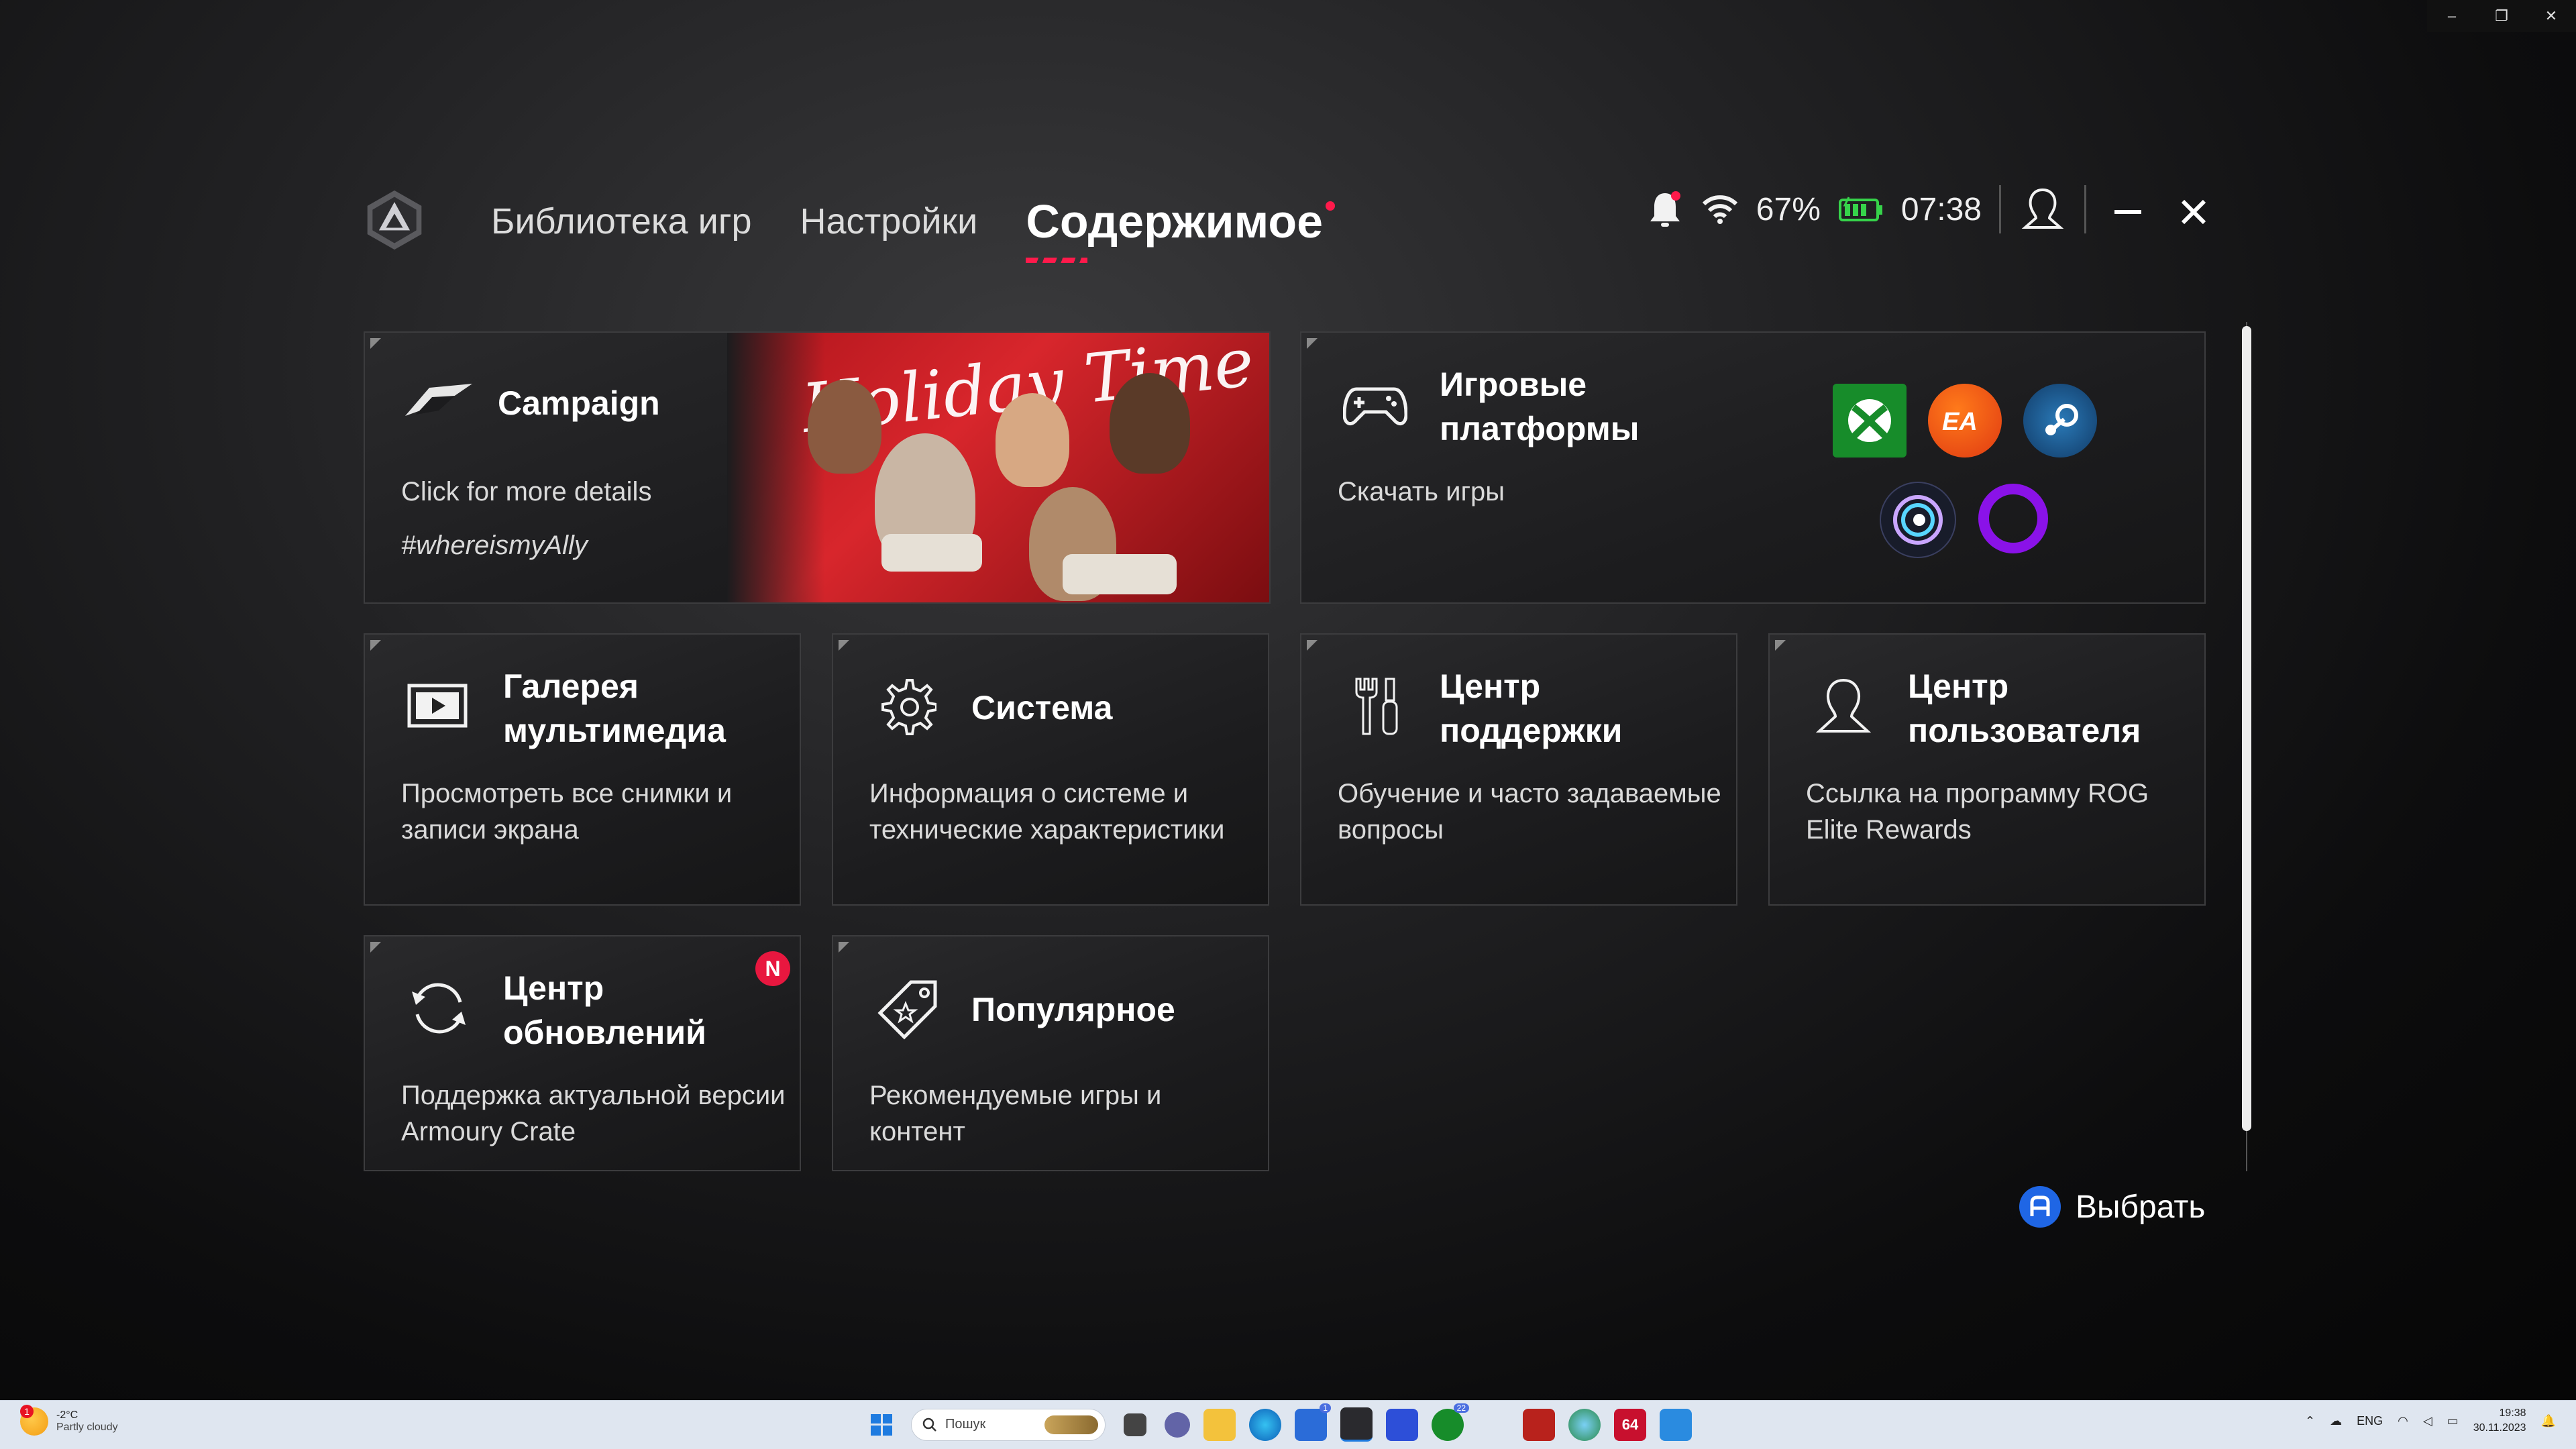 This screenshot has height=1449, width=2576. I want to click on rog-eye-icon, so click(438, 400).